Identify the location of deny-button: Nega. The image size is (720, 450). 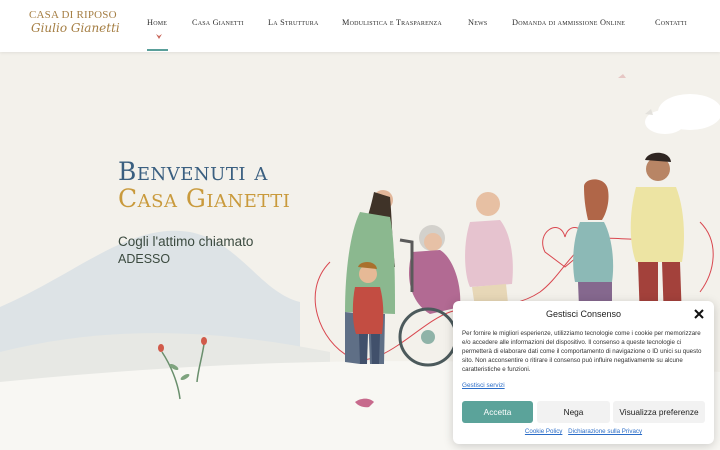
(573, 412).